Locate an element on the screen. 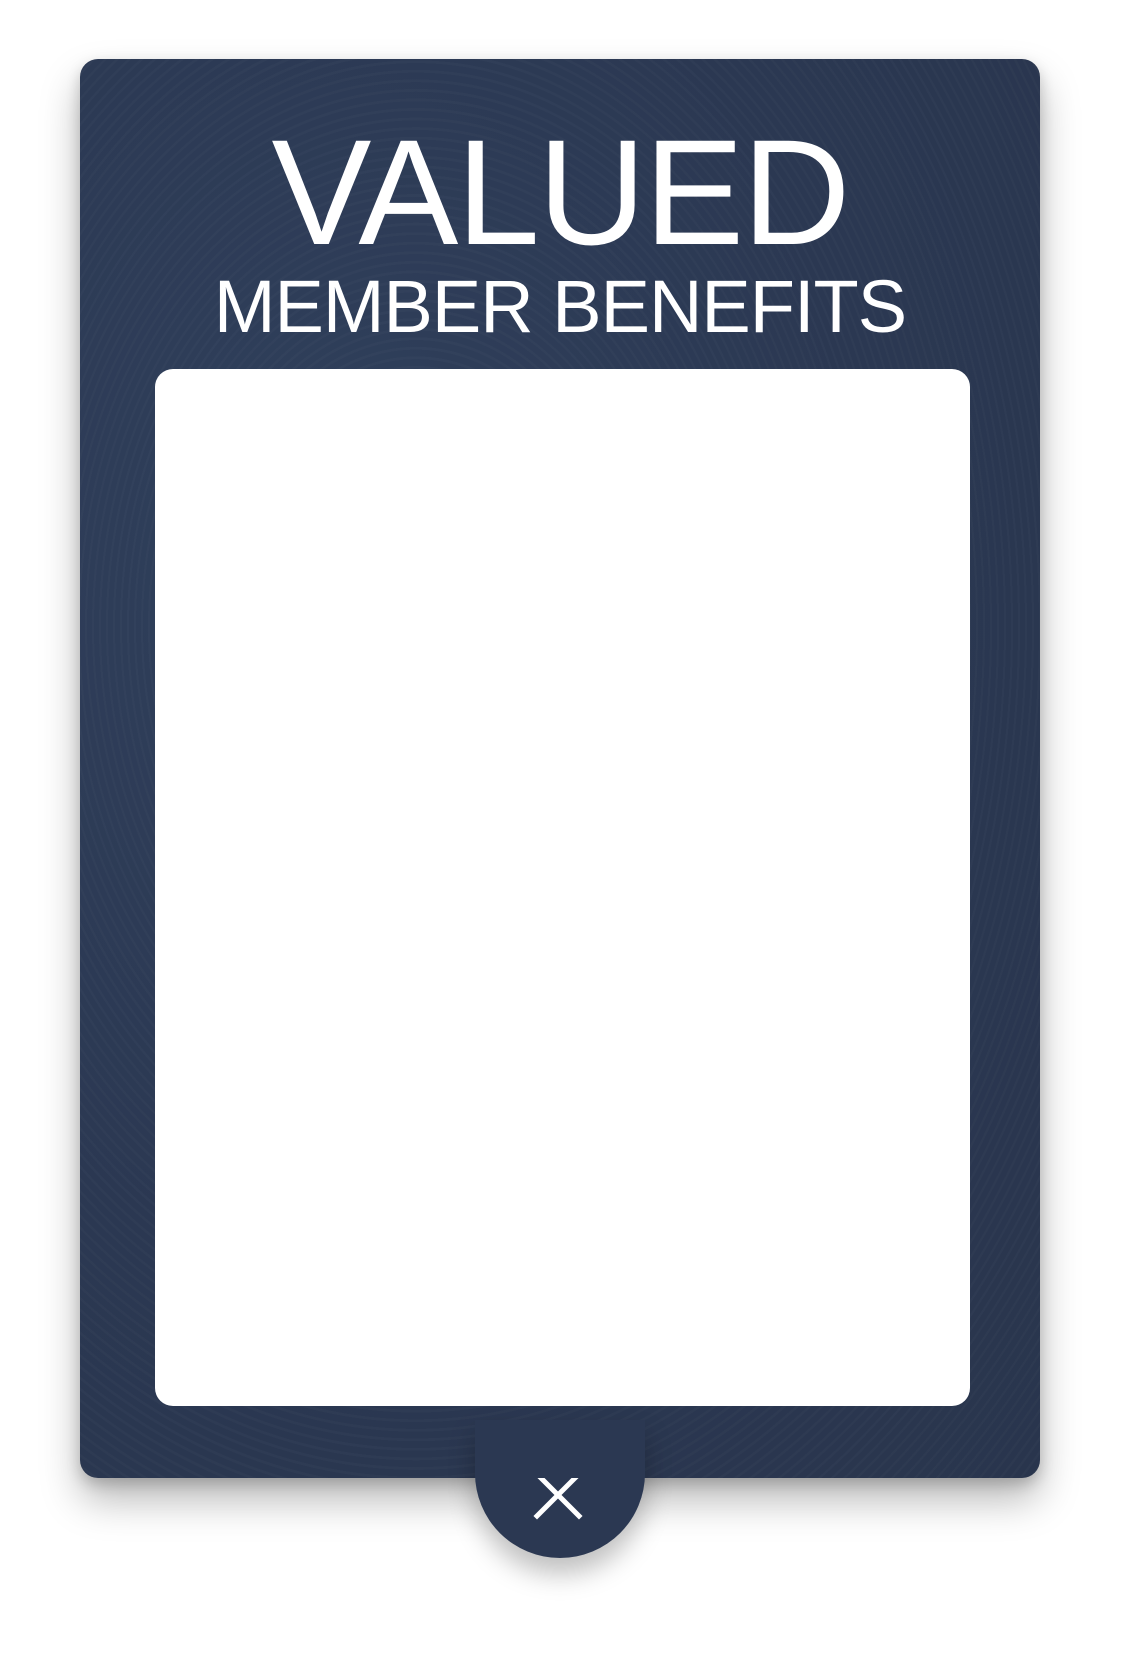  card-subtitle: MEMBER BENEFITS is located at coordinates (560, 306).